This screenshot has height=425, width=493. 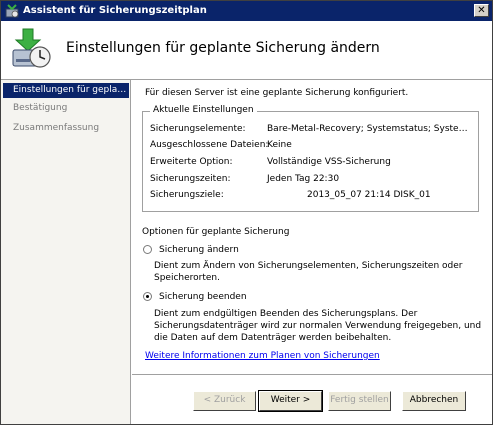 I want to click on setting-label: Sicherungszeiten:, so click(x=190, y=179).